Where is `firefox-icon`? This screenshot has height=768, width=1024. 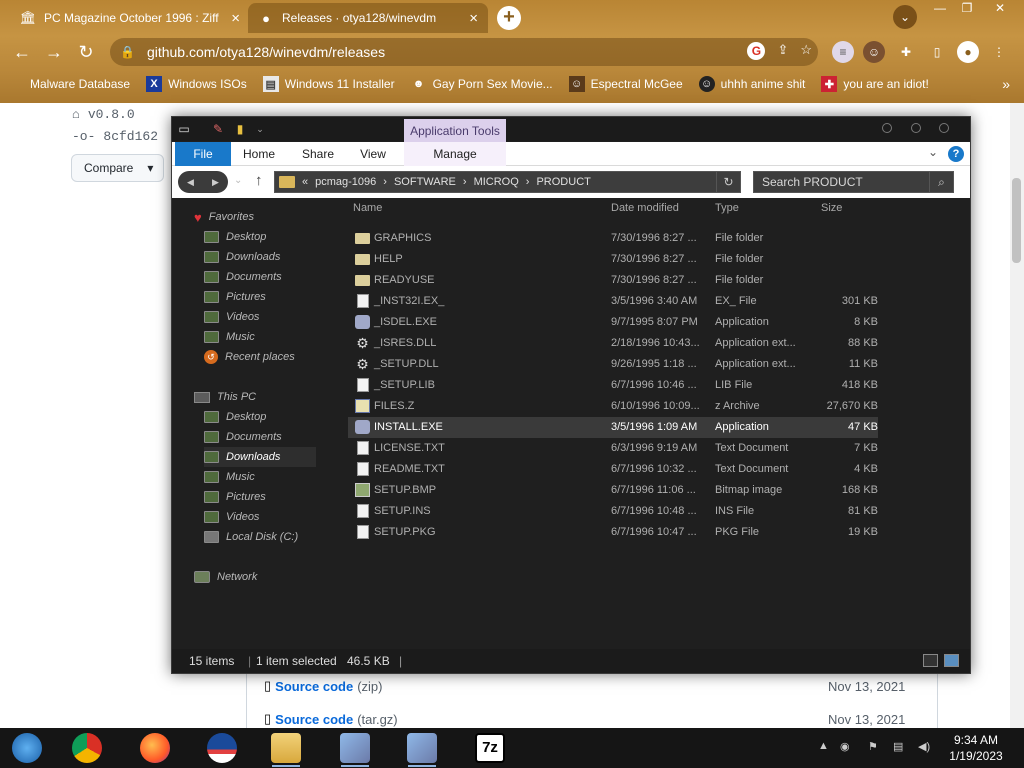
firefox-icon is located at coordinates (155, 748).